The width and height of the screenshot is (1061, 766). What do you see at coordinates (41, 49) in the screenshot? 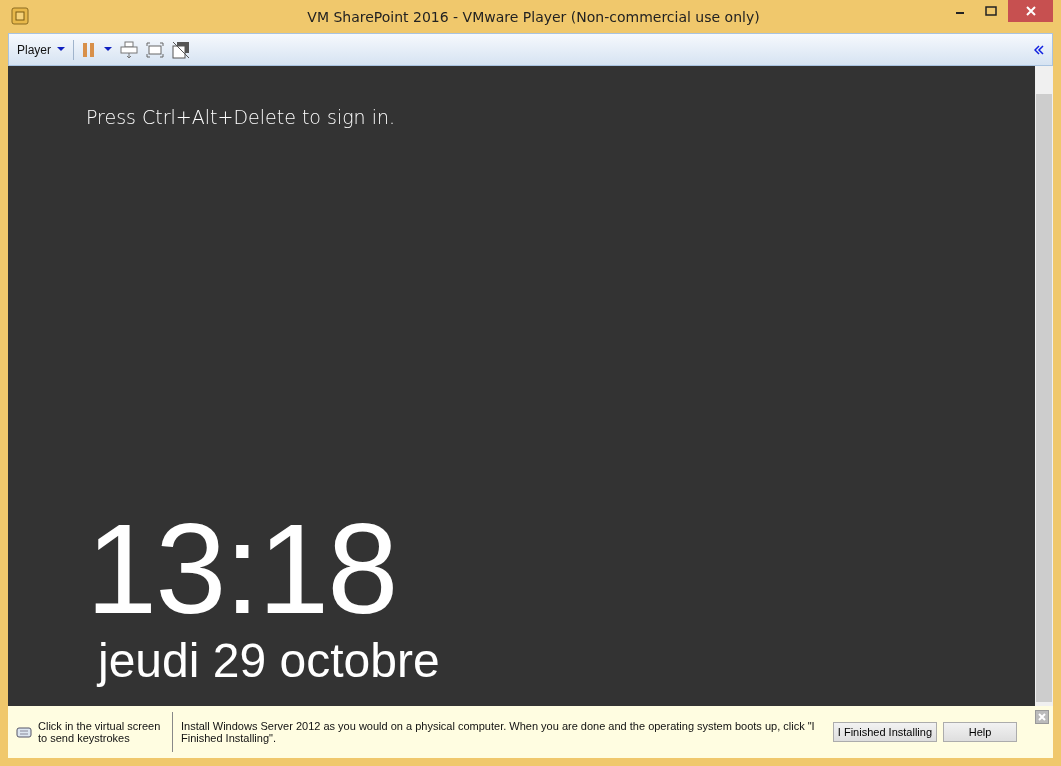
I see `player-menu: Player` at bounding box center [41, 49].